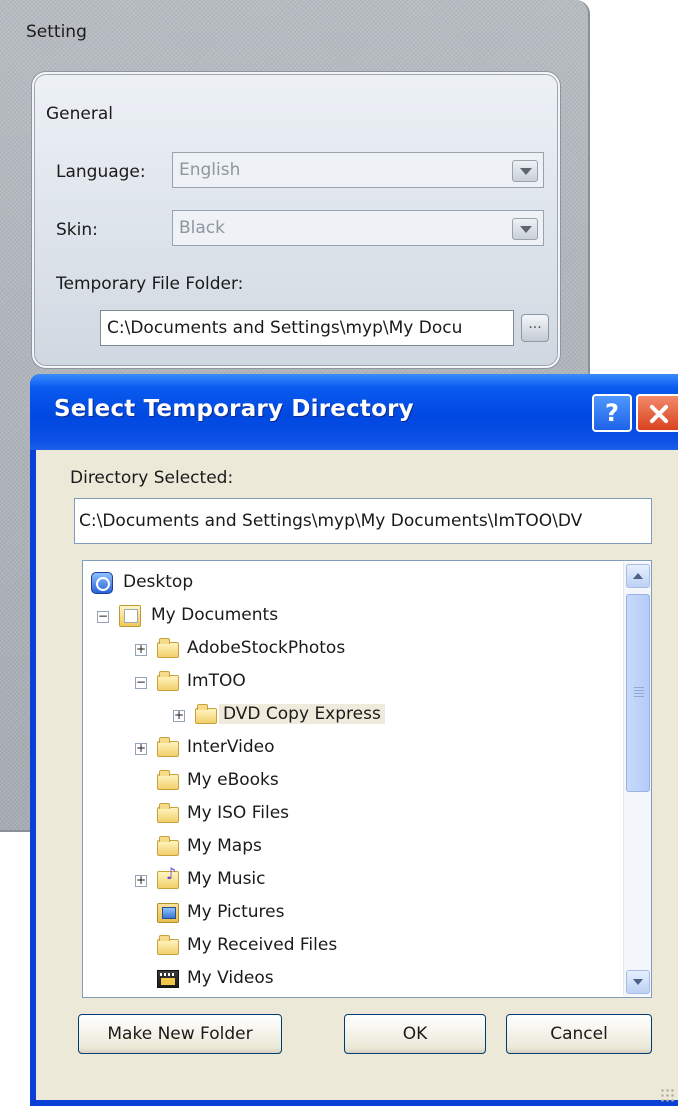  What do you see at coordinates (216, 681) in the screenshot?
I see `tree-item-label: ImTOO` at bounding box center [216, 681].